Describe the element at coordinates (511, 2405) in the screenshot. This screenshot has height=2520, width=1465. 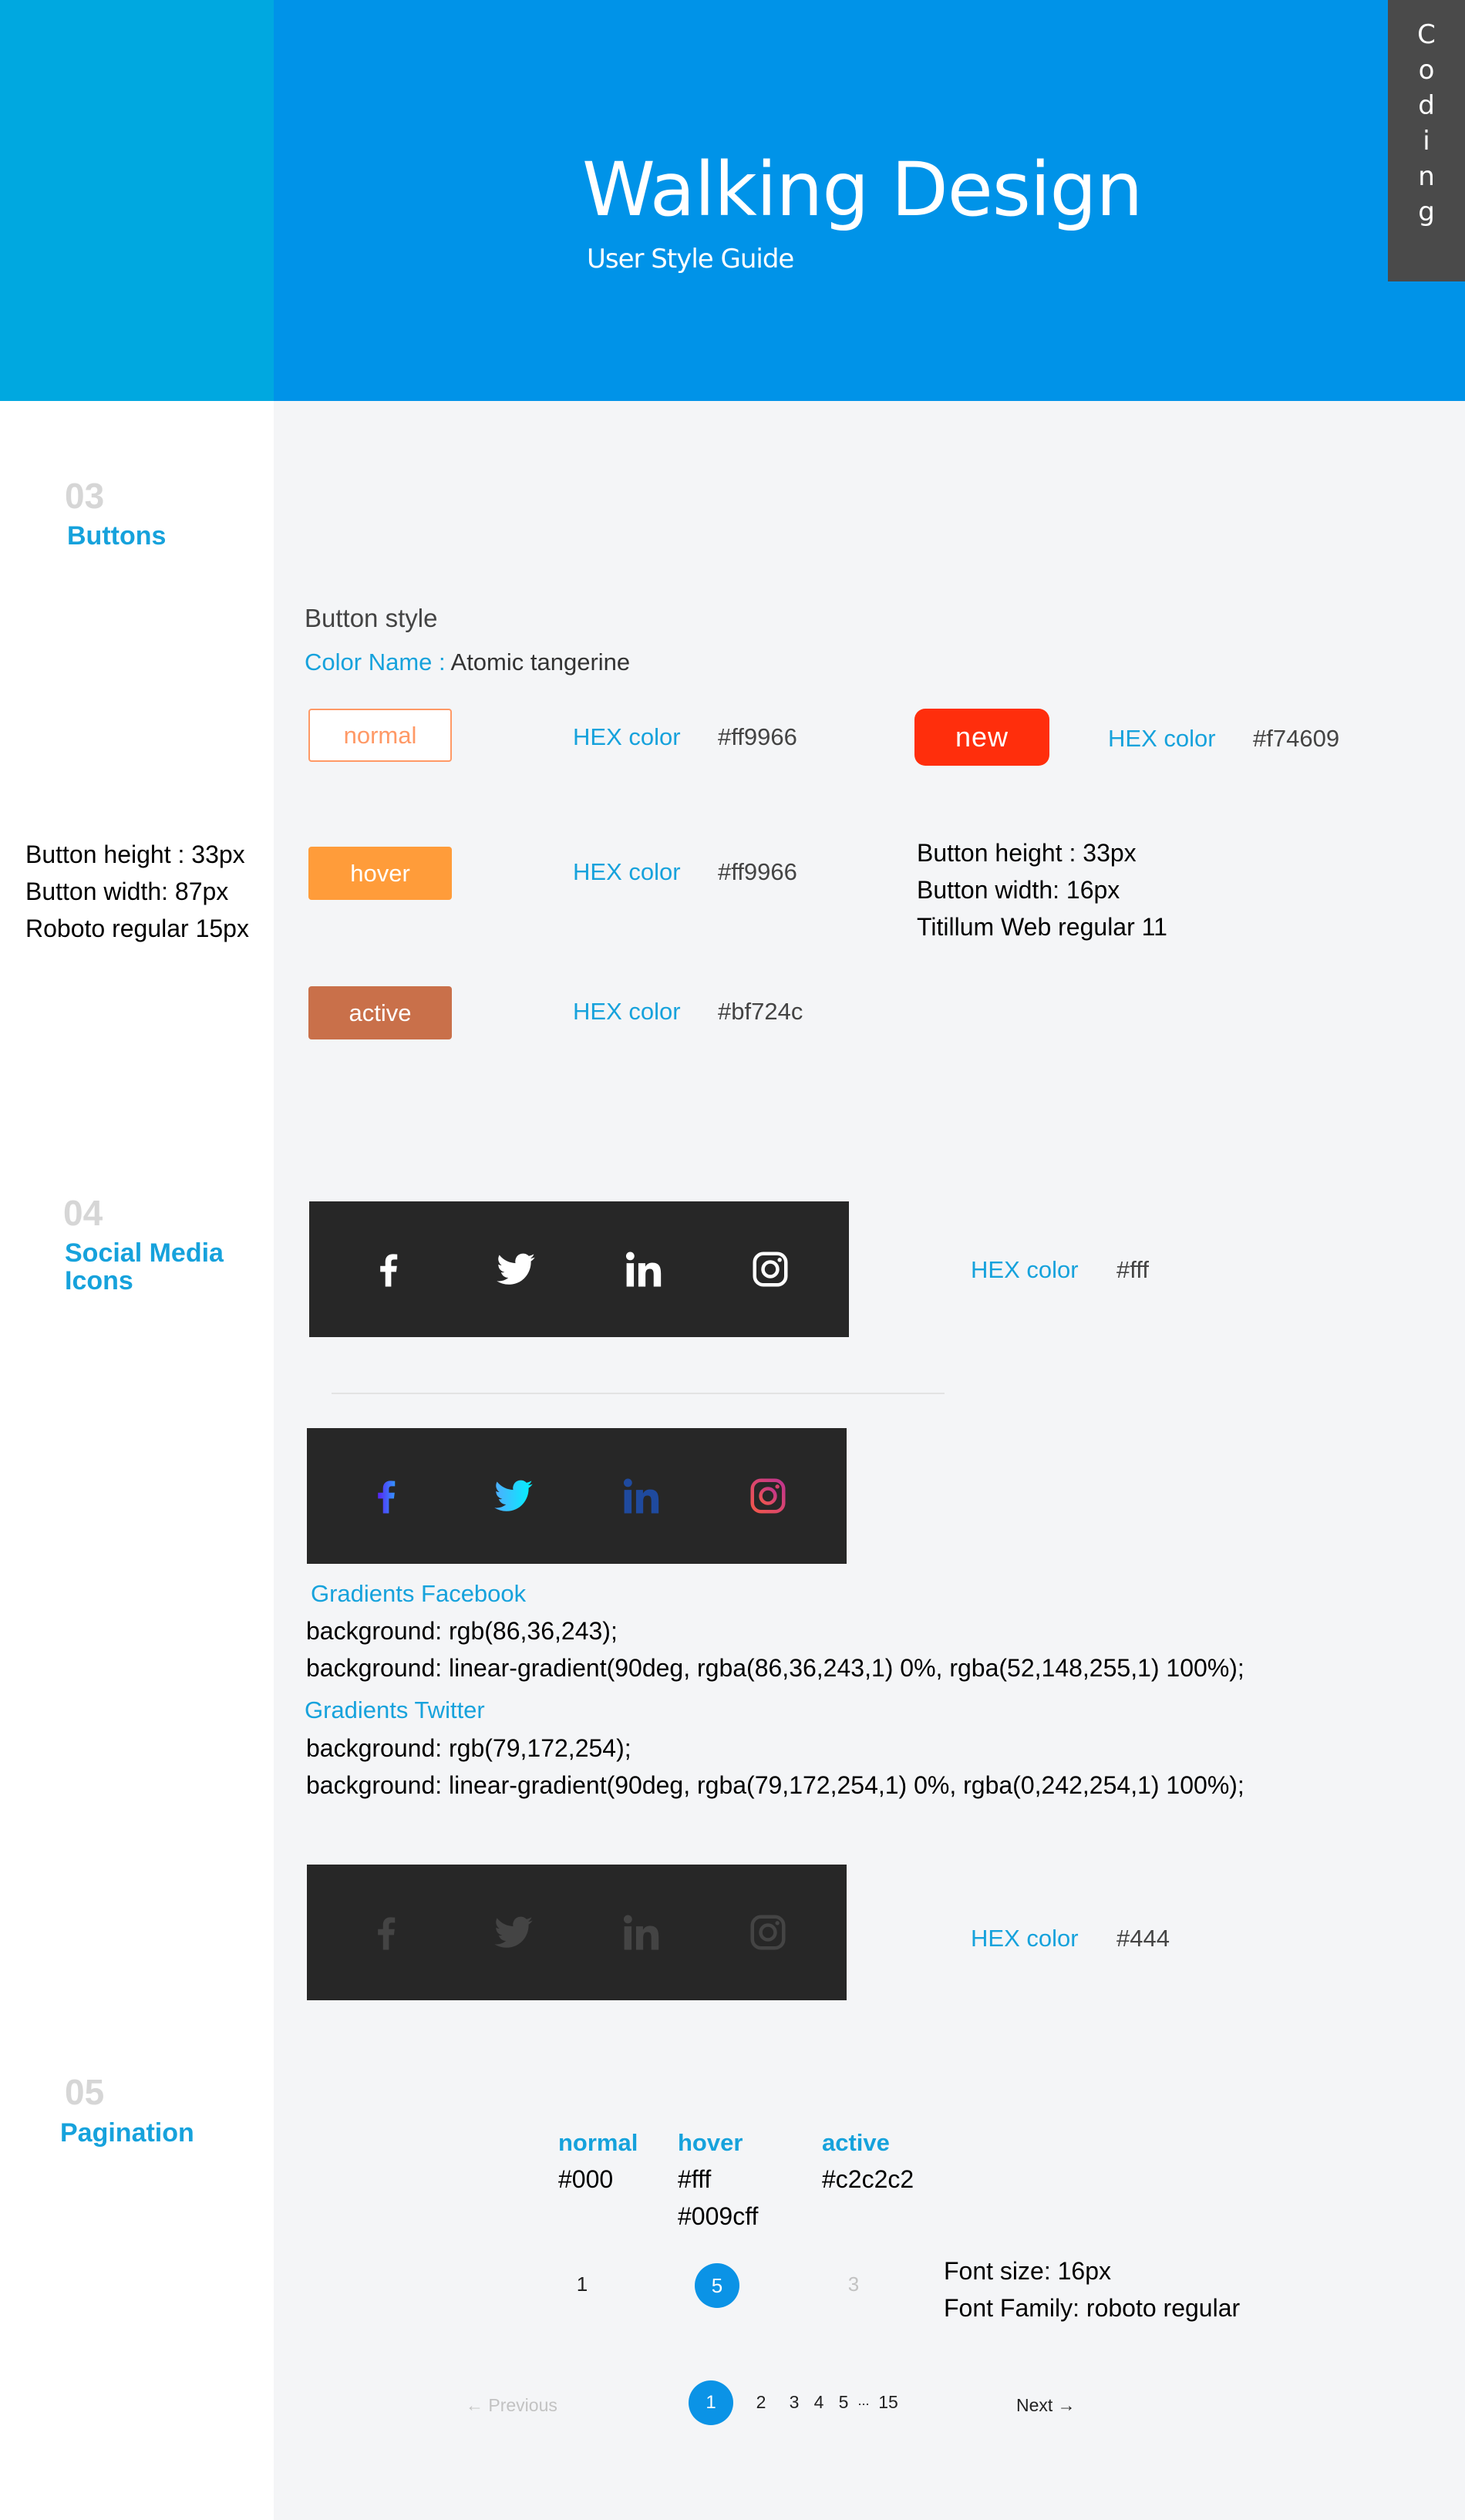
I see `previous-link: ← Previous` at that location.